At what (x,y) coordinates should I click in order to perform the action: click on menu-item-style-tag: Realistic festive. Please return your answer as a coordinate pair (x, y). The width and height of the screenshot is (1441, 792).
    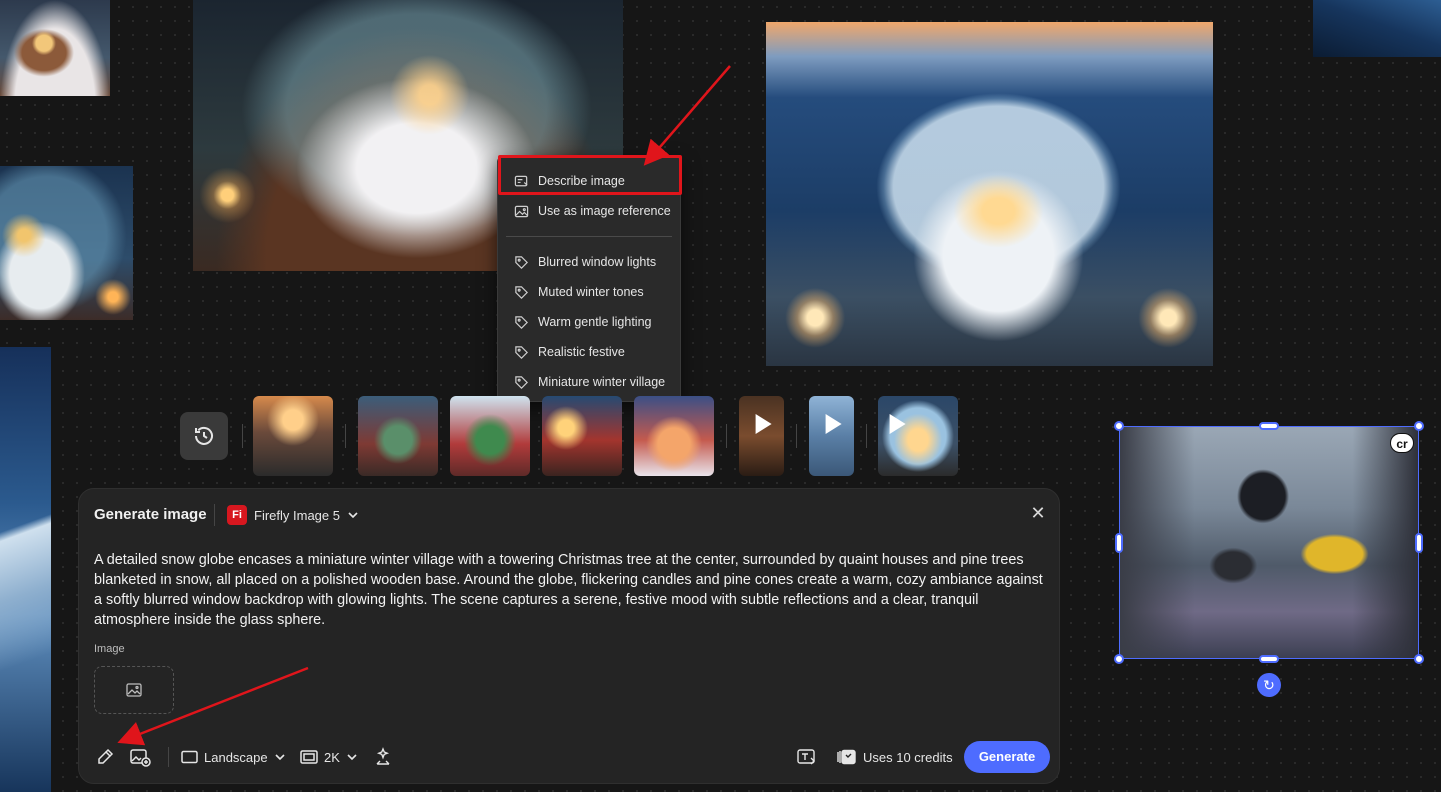
    Looking at the image, I should click on (589, 352).